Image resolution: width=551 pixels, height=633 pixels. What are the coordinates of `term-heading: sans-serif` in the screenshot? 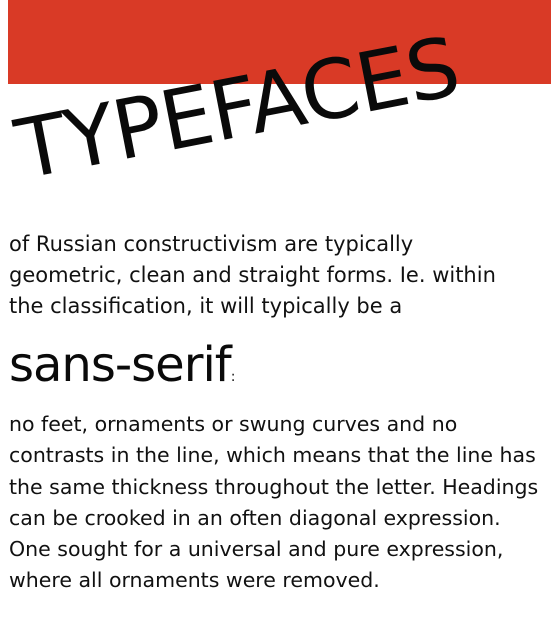 It's located at (120, 365).